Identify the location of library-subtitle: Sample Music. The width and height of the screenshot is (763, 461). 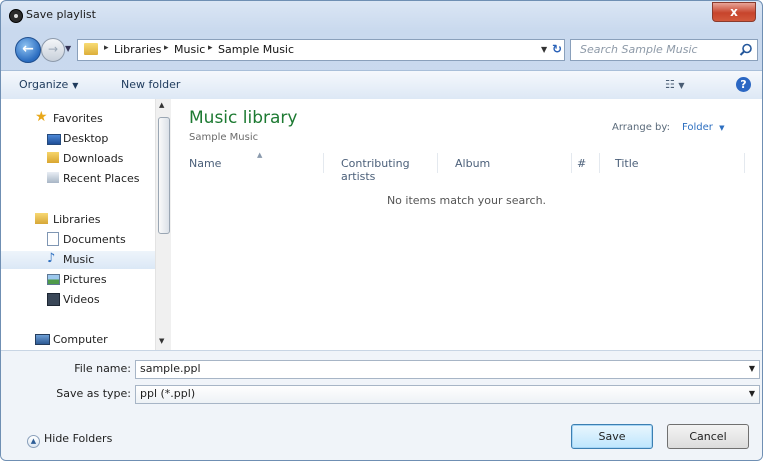
(224, 137).